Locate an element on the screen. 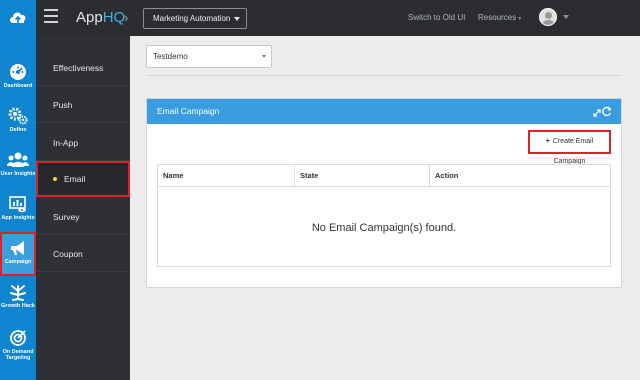  empty-table-message: No Email Campaign(s) found. is located at coordinates (384, 228).